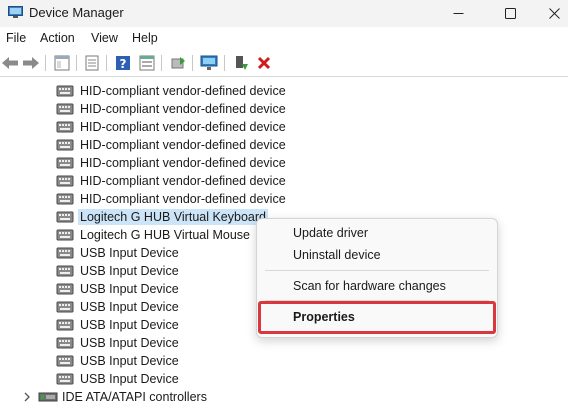 The height and width of the screenshot is (408, 568). I want to click on window-title: Device Manager, so click(76, 12).